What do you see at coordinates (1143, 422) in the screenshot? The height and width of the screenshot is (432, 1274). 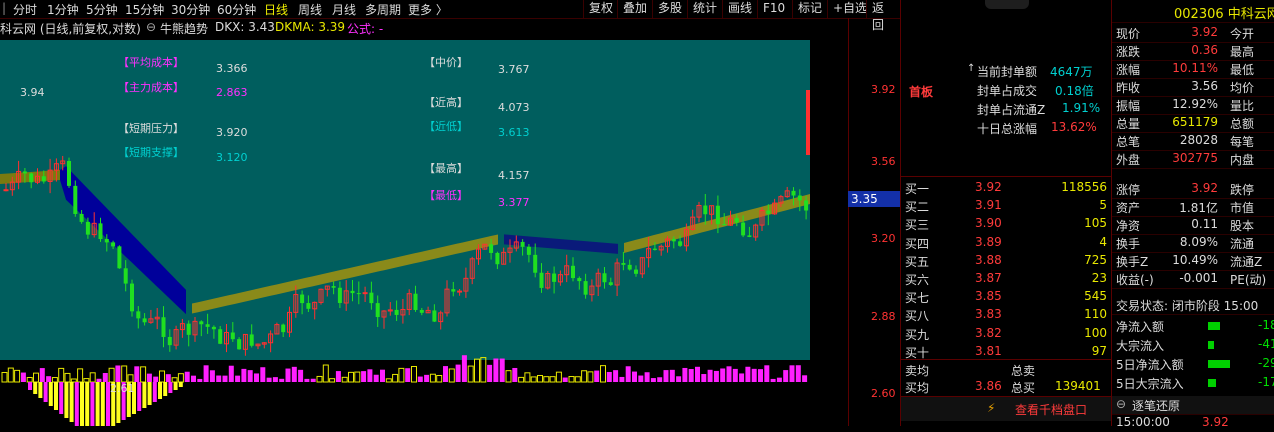 I see `tick-time: 15:00:00` at bounding box center [1143, 422].